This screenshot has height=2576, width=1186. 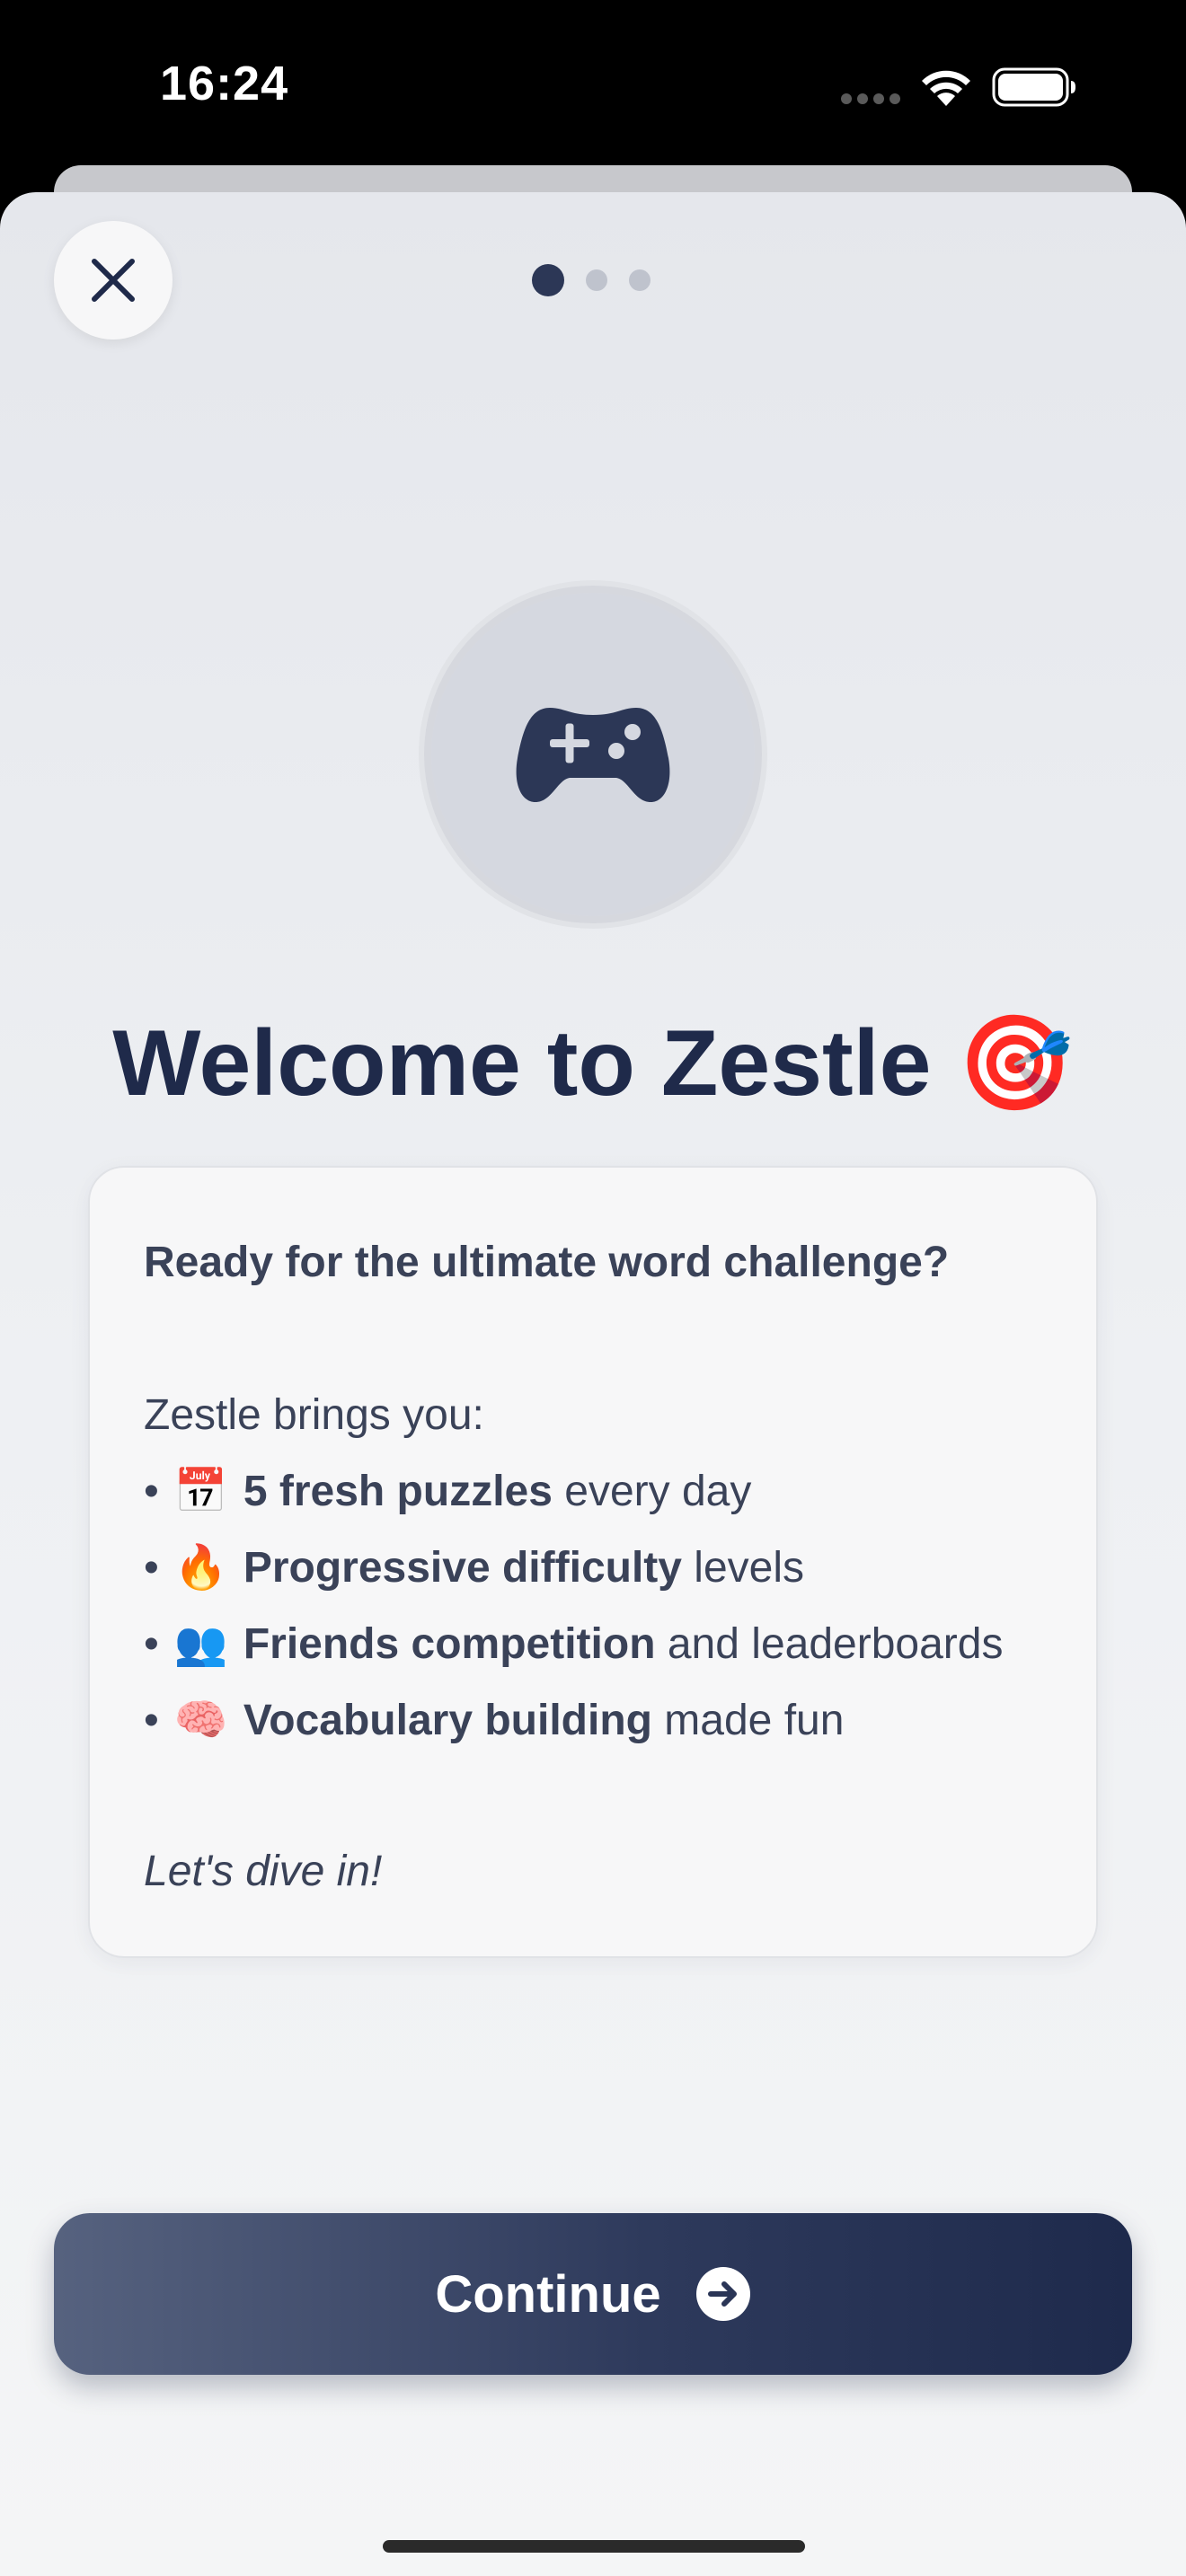 I want to click on feature-item: • 👥 Friends competition and leaderboards, so click(x=593, y=1644).